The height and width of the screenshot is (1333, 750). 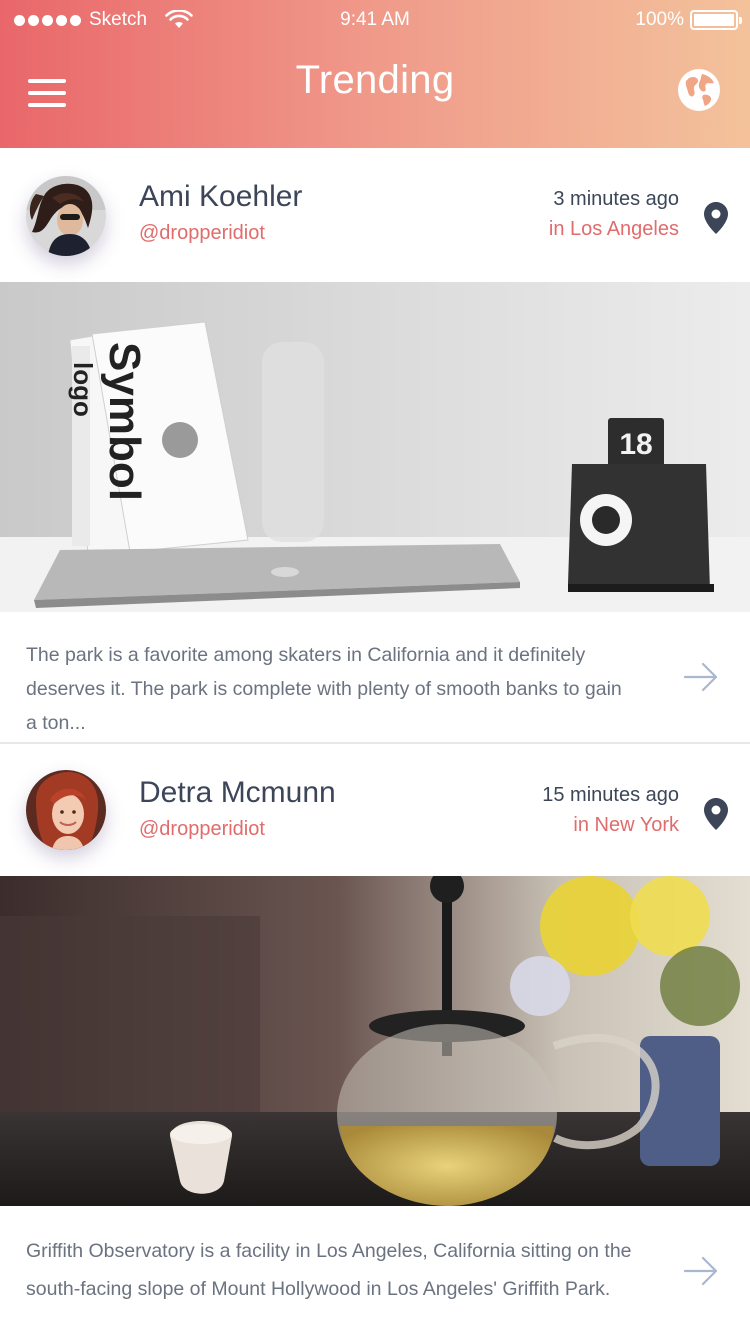 What do you see at coordinates (616, 199) in the screenshot?
I see `post-time: 3 minutes ago` at bounding box center [616, 199].